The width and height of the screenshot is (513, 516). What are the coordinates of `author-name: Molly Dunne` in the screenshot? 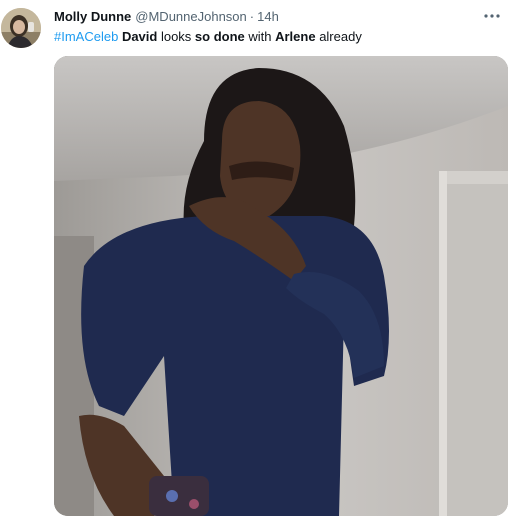 It's located at (92, 17).